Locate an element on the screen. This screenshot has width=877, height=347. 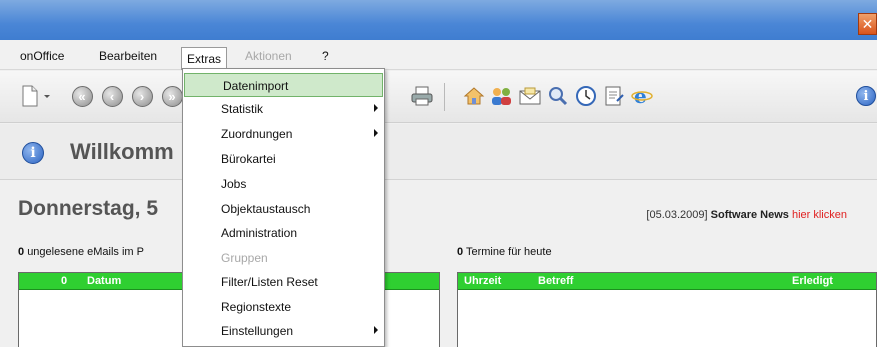
menu-bar: onOffice Bearbeiten Extras Aktionen ? is located at coordinates (438, 55).